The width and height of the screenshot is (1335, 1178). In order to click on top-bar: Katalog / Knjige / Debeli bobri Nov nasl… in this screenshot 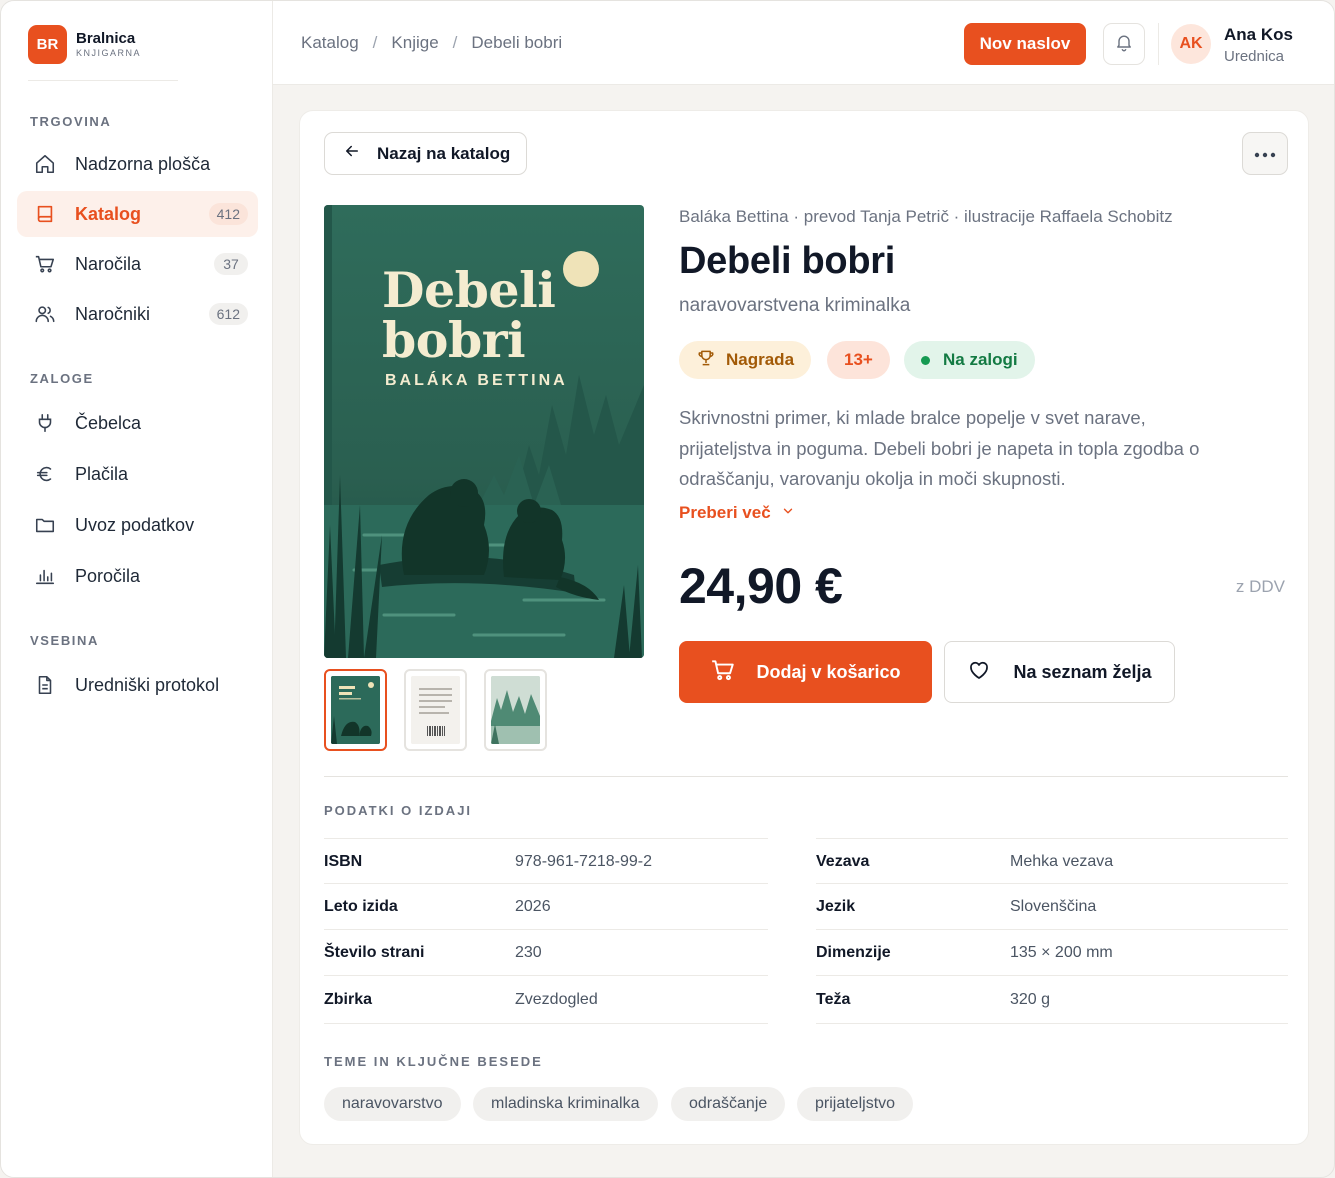, I will do `click(803, 43)`.